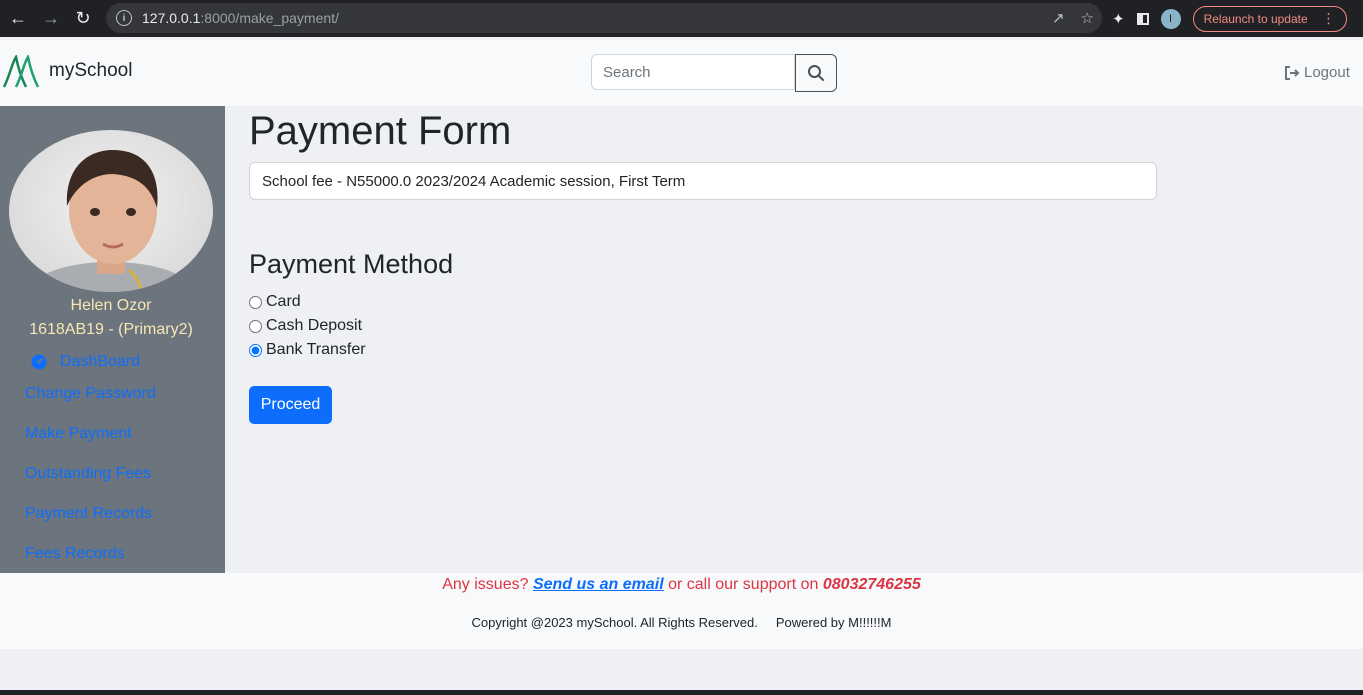  I want to click on student-avatar, so click(111, 211).